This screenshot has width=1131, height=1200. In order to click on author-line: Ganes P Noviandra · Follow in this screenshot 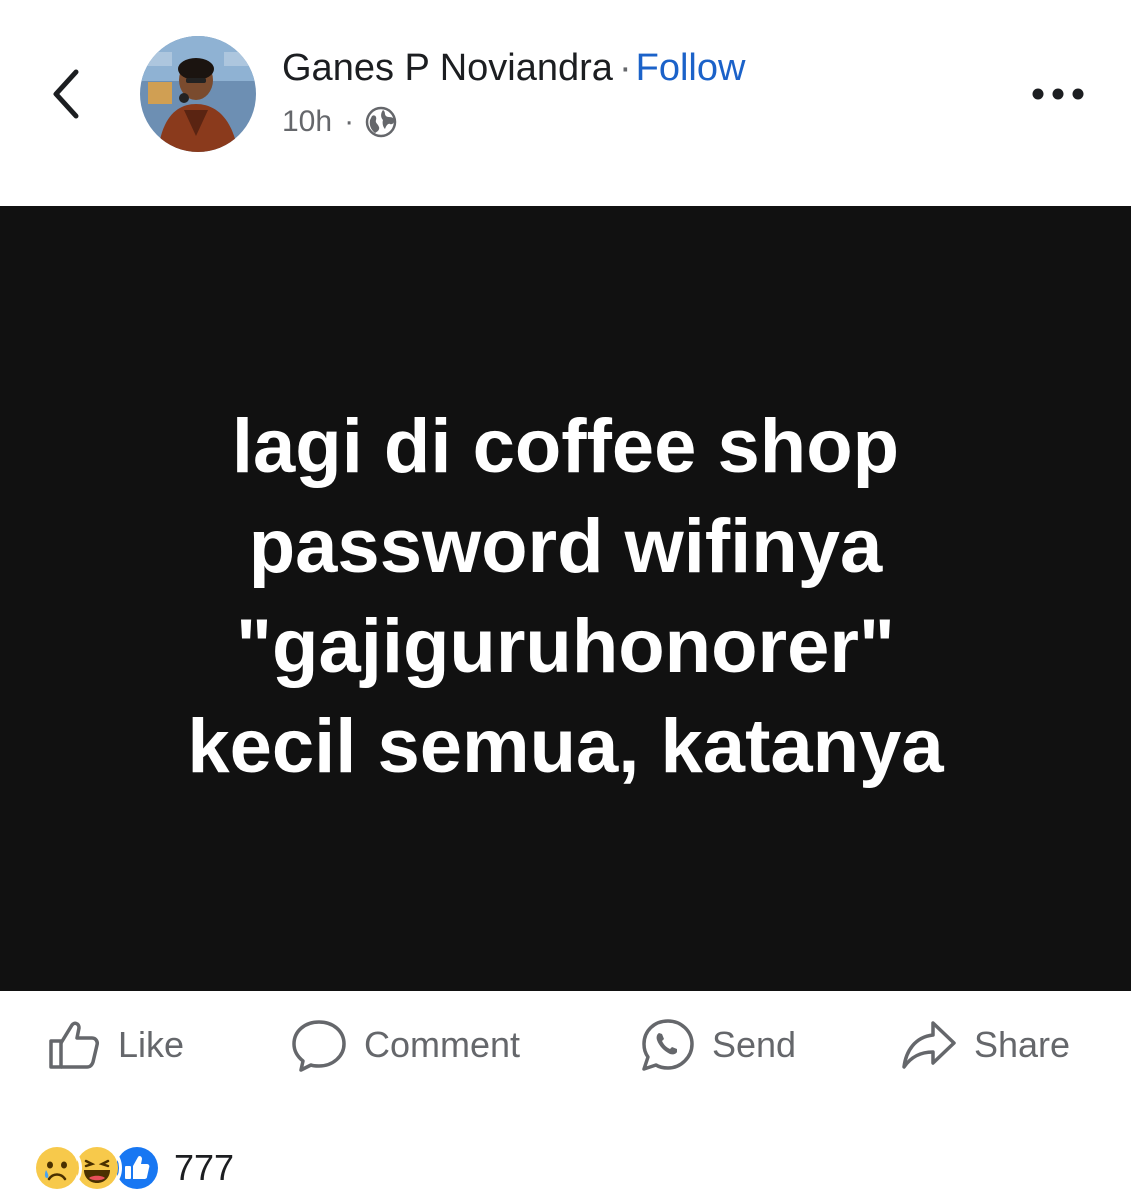, I will do `click(513, 68)`.